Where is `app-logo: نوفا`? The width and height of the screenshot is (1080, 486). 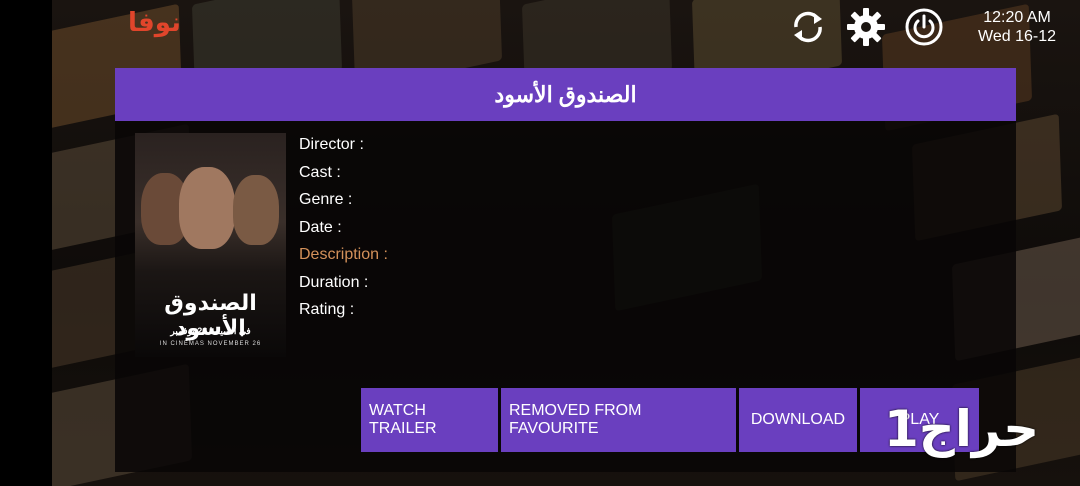
app-logo: نوفا is located at coordinates (154, 23).